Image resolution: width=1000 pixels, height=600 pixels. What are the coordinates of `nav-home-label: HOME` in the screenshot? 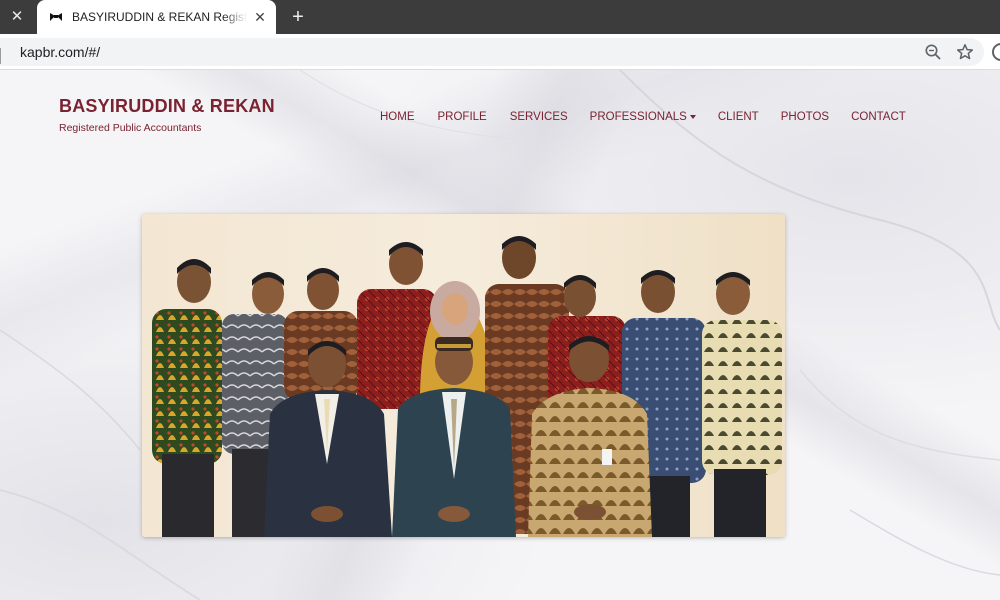 It's located at (397, 117).